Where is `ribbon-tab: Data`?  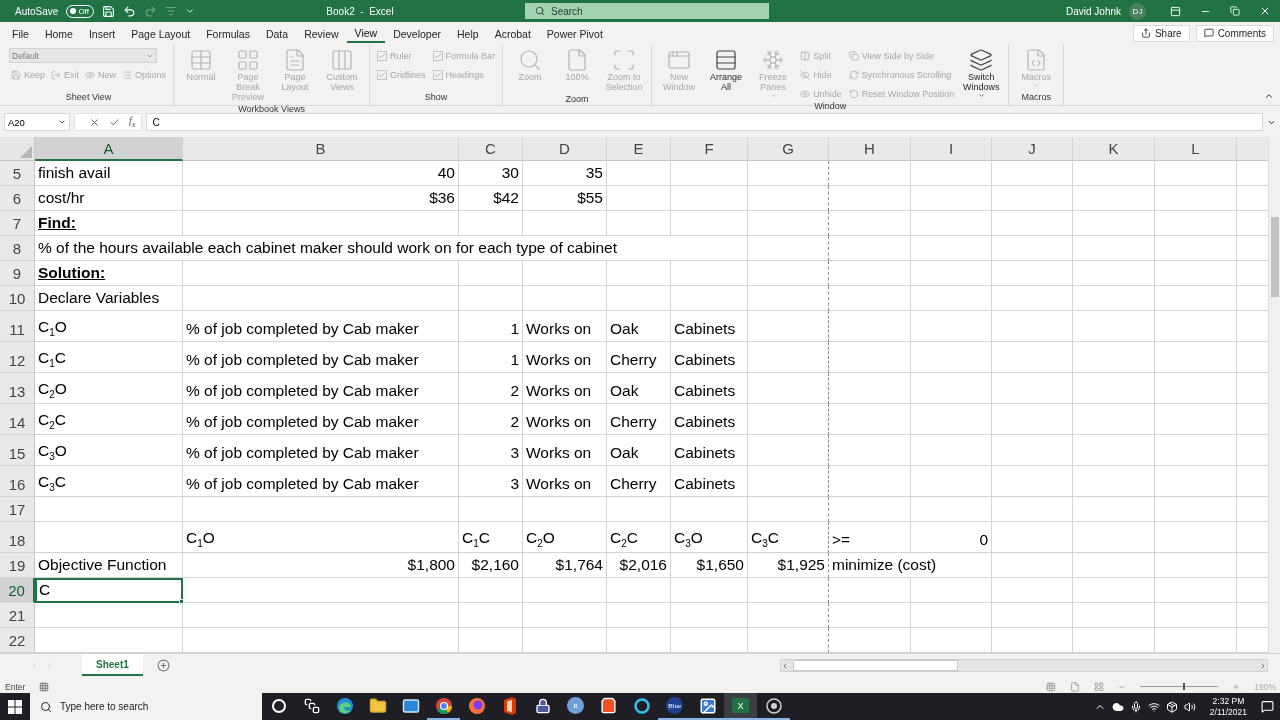
ribbon-tab: Data is located at coordinates (277, 33).